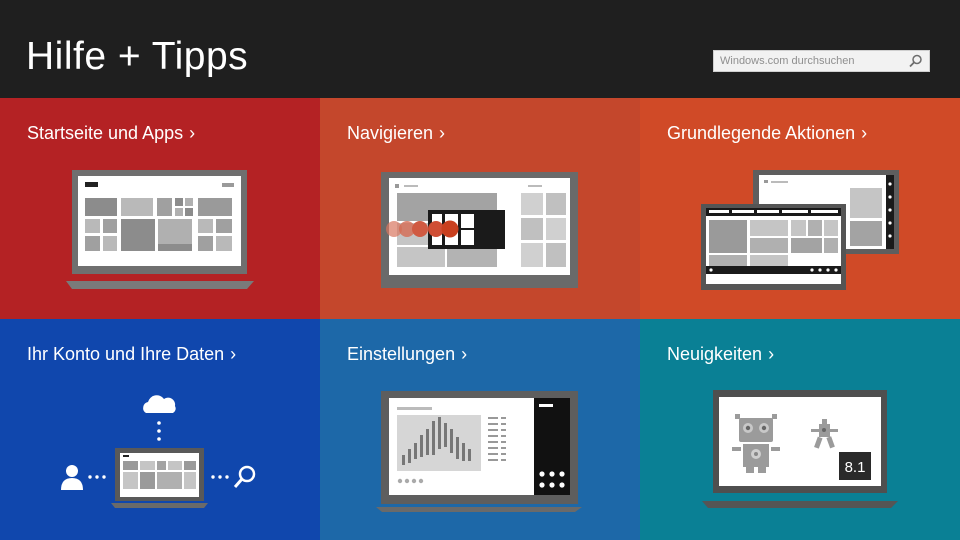 This screenshot has height=540, width=960. What do you see at coordinates (160, 229) in the screenshot?
I see `laptop-start-screen-illustration` at bounding box center [160, 229].